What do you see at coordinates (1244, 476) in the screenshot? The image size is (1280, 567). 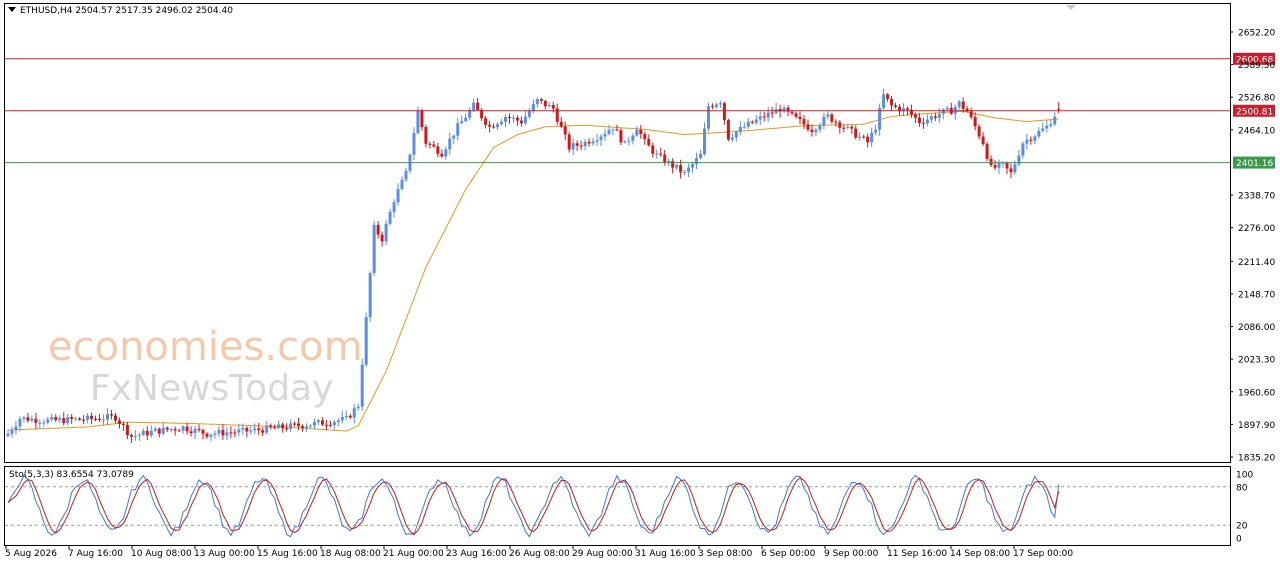 I see `stochastic-y-label: 100` at bounding box center [1244, 476].